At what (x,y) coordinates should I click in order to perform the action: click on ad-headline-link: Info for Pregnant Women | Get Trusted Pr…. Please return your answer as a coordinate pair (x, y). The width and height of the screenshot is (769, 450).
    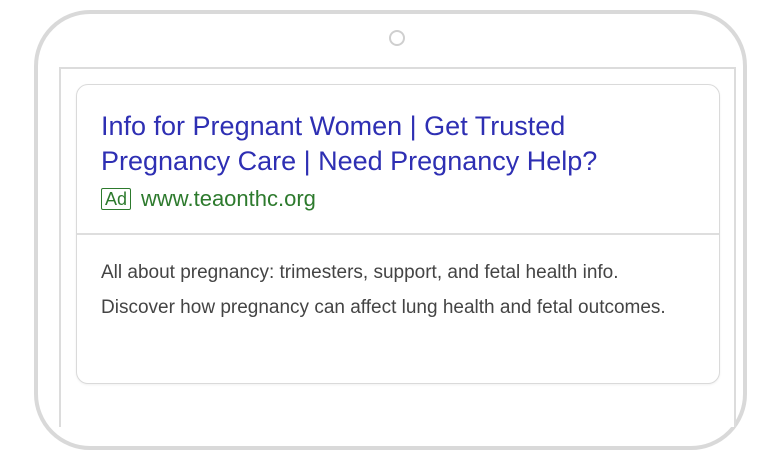
    Looking at the image, I should click on (401, 144).